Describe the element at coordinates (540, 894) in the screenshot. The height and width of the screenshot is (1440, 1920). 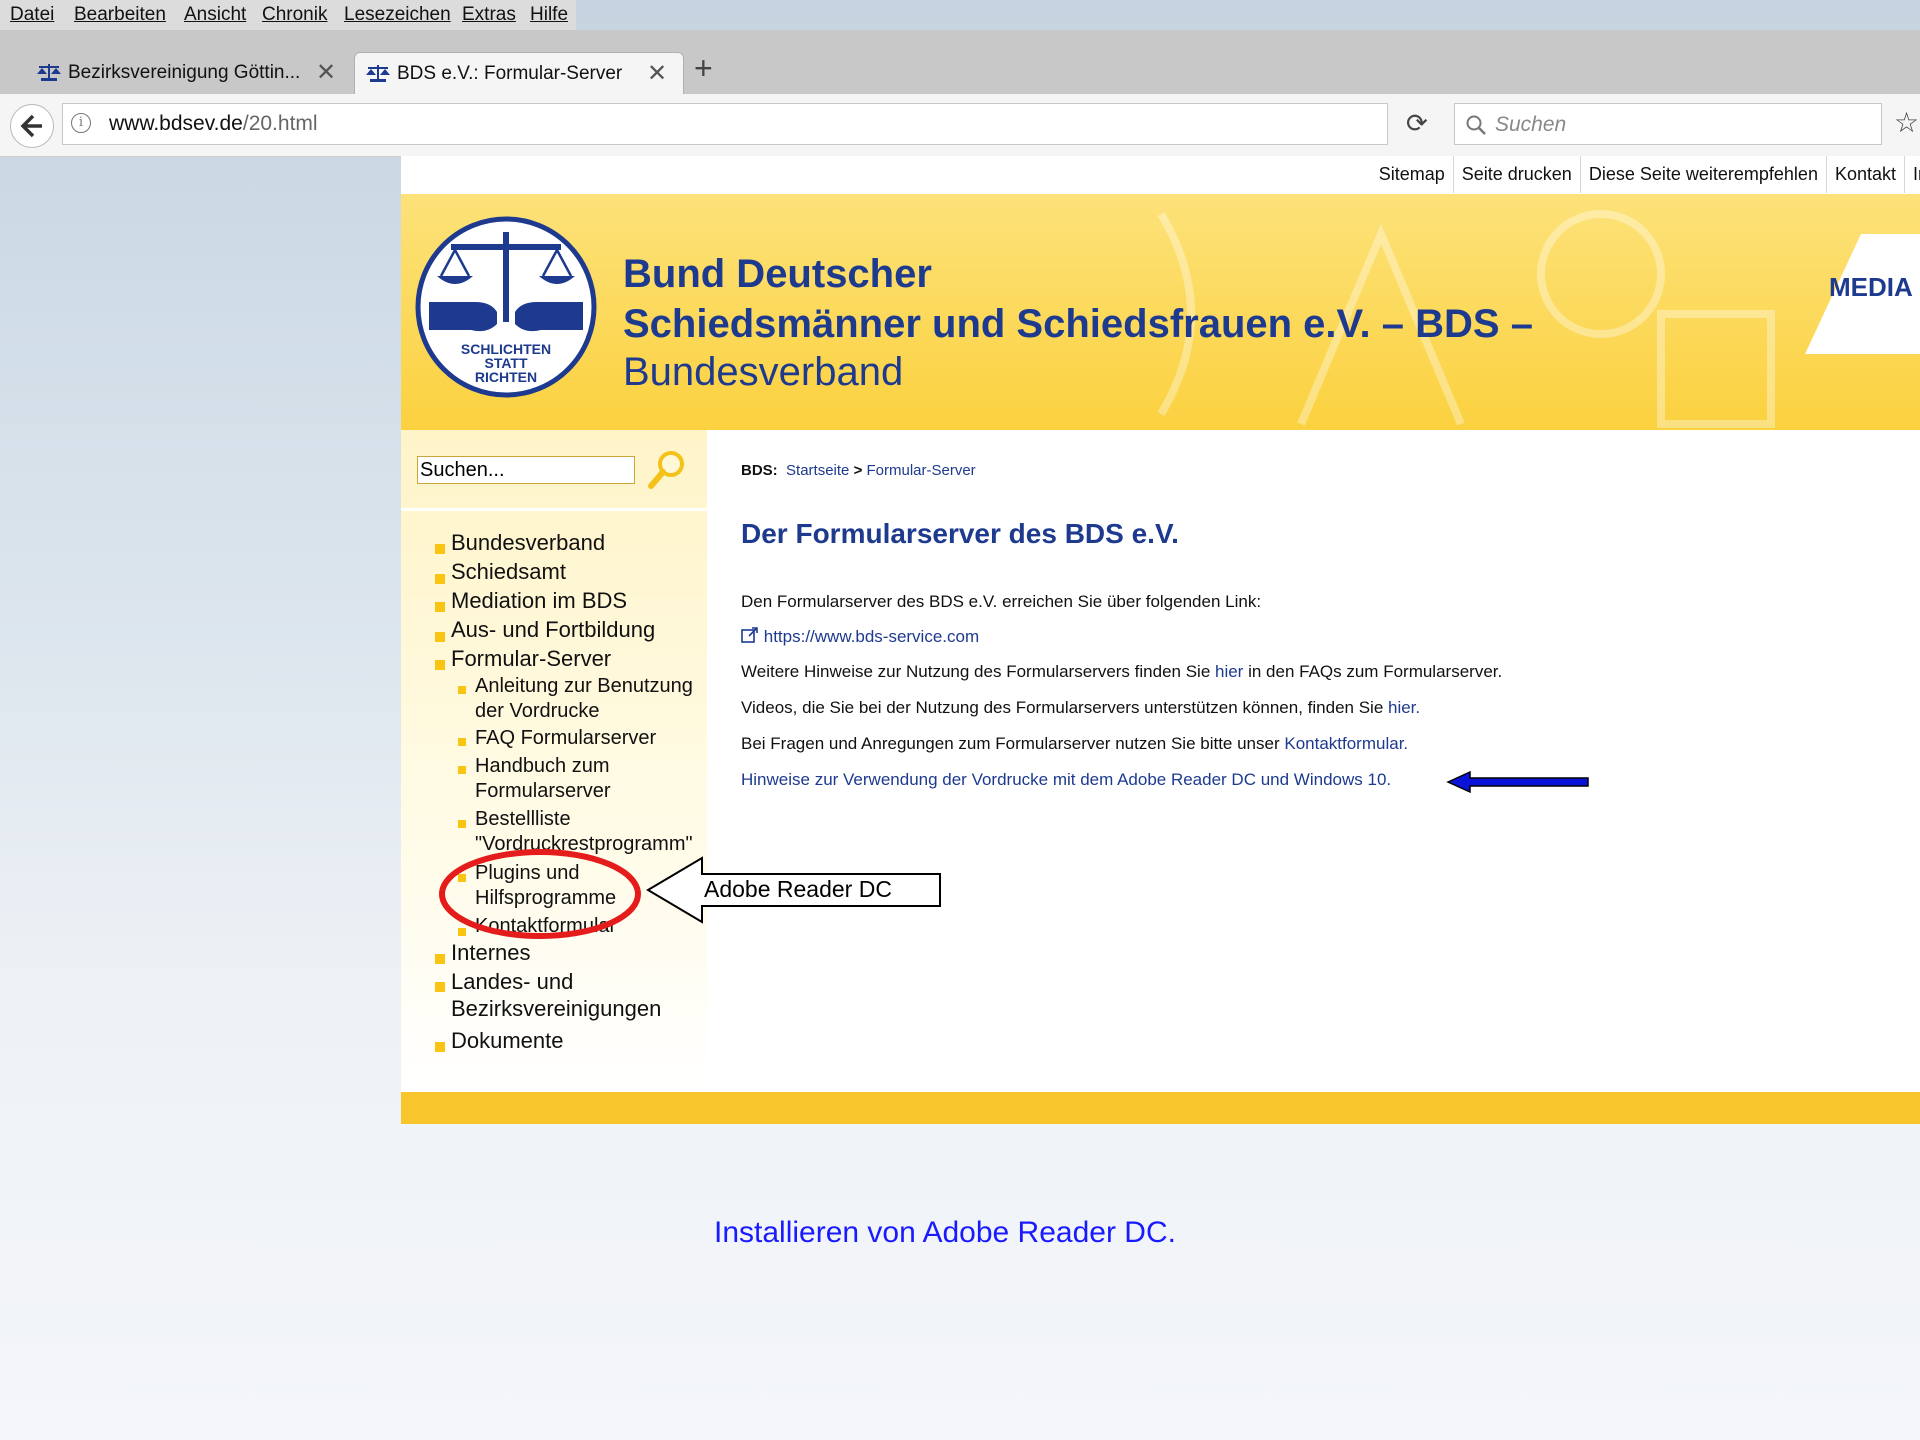
I see `highlight-ellipse` at that location.